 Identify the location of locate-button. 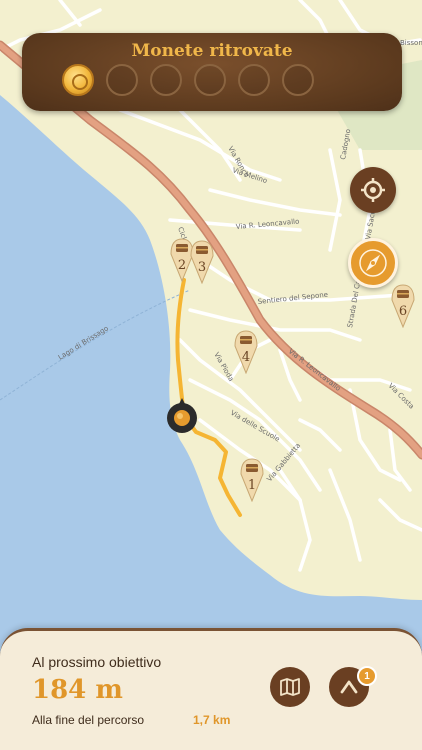
(373, 190).